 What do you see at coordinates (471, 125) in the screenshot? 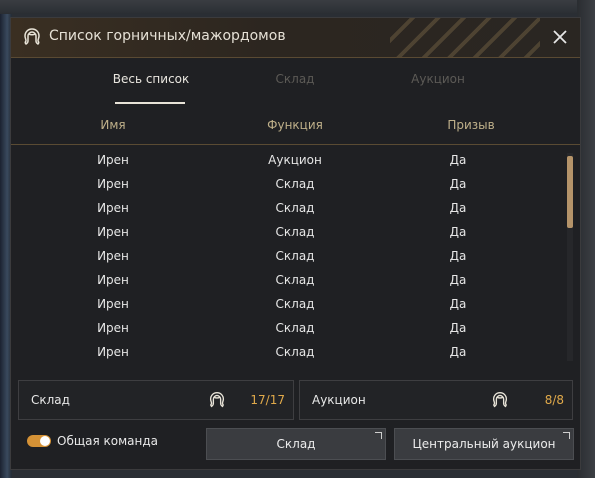
I see `column-header-summon: Призыв` at bounding box center [471, 125].